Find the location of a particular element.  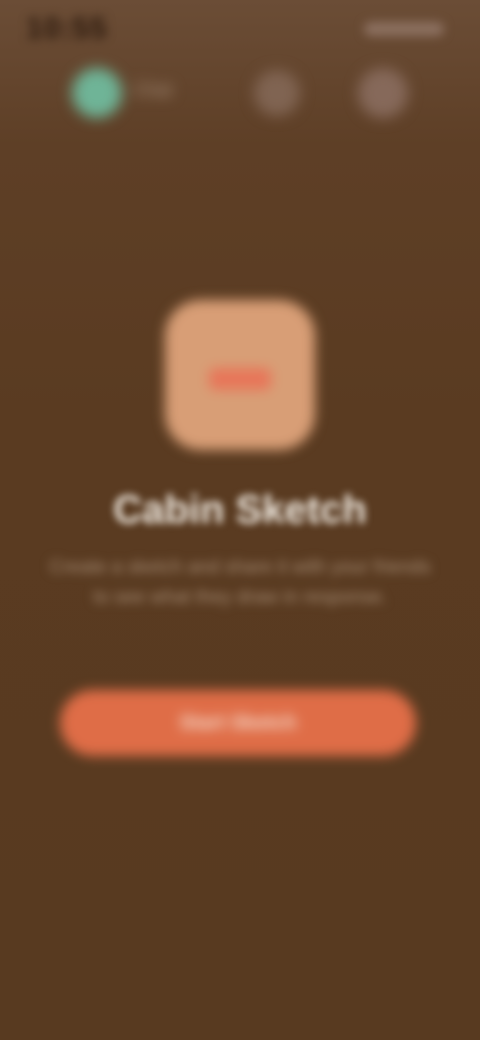

menu-icon is located at coordinates (383, 93).